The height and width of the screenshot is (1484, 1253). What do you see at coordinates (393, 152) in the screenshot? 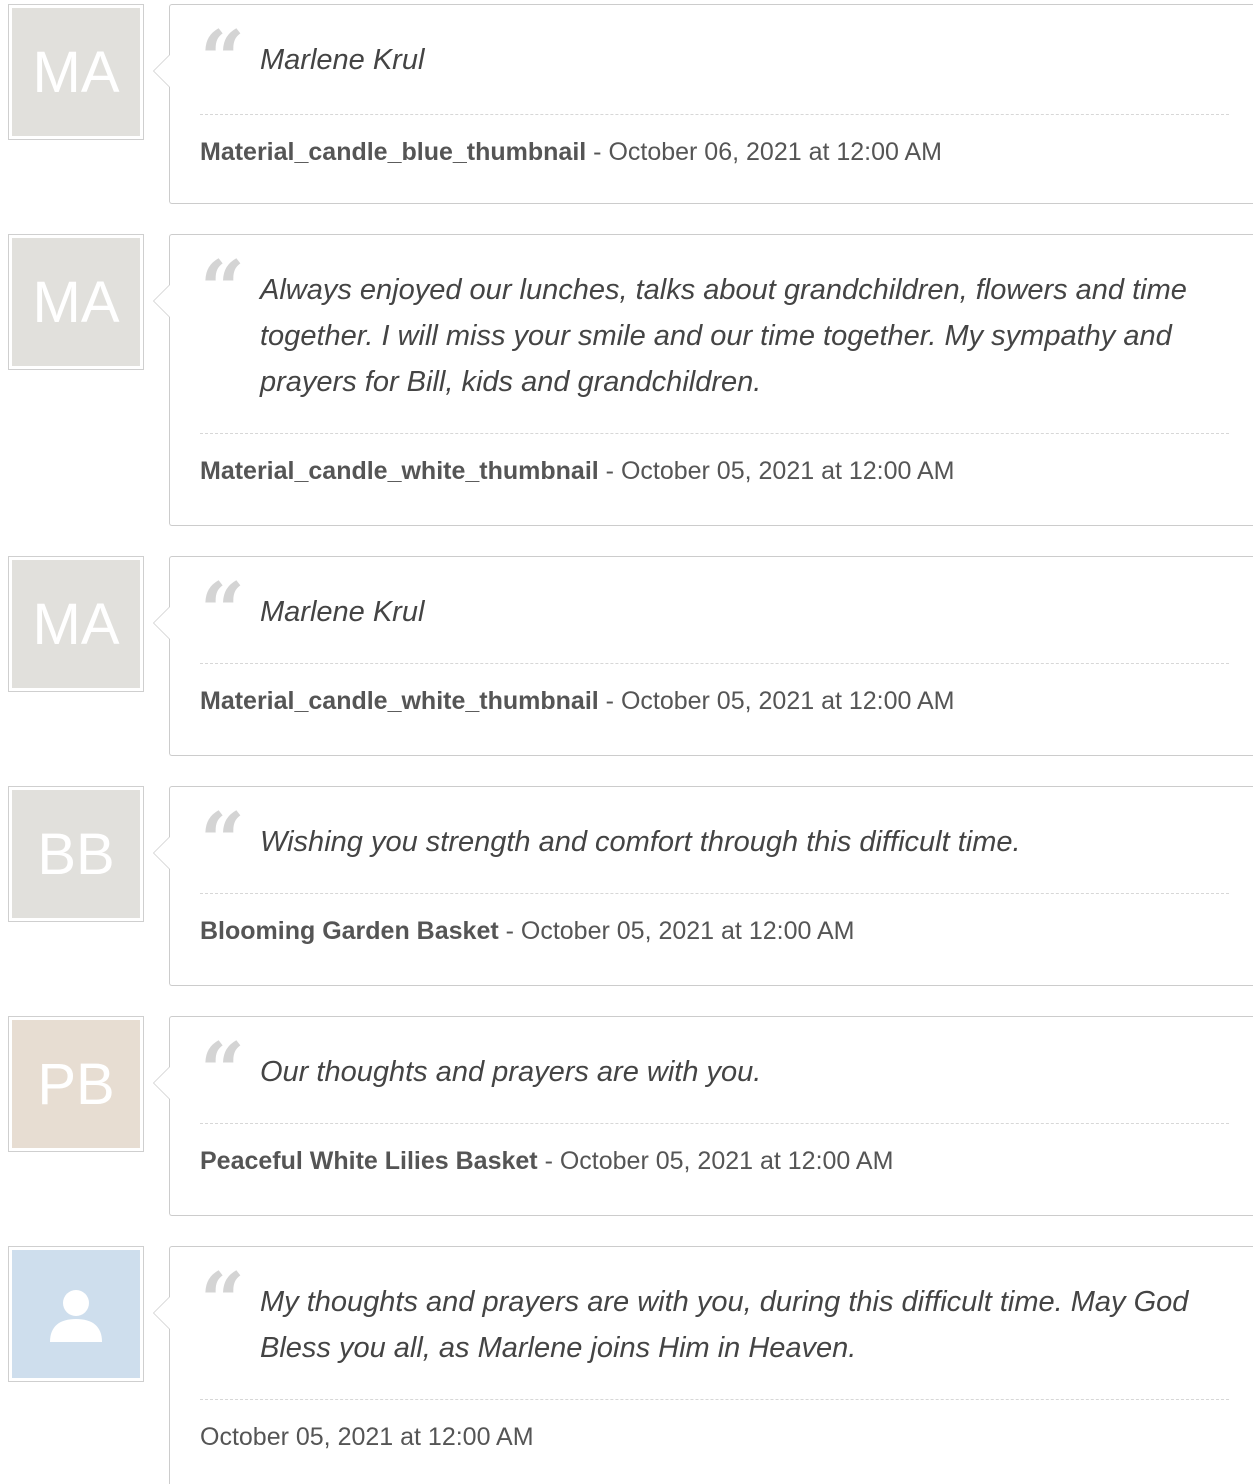
I see `tribute-item-link: Material_candle_blue_thumbnail` at bounding box center [393, 152].